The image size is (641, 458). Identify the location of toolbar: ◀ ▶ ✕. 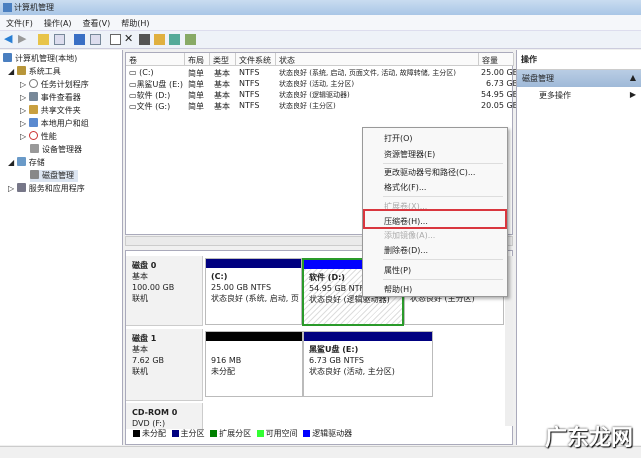
(320, 40).